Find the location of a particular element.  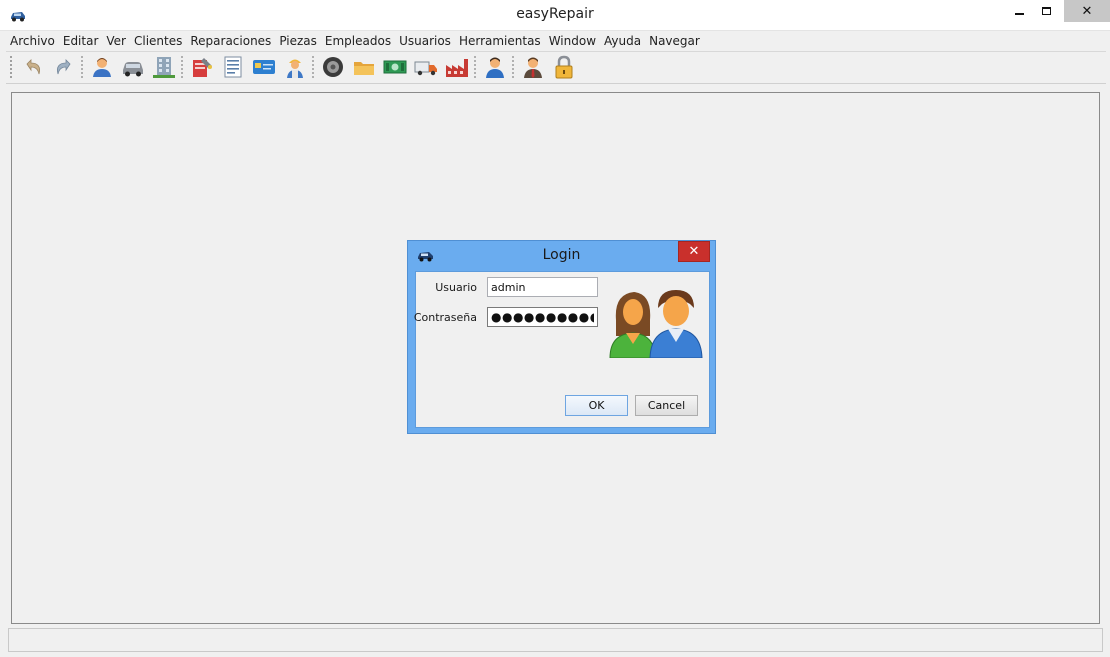

minimize-icon is located at coordinates (1019, 14).